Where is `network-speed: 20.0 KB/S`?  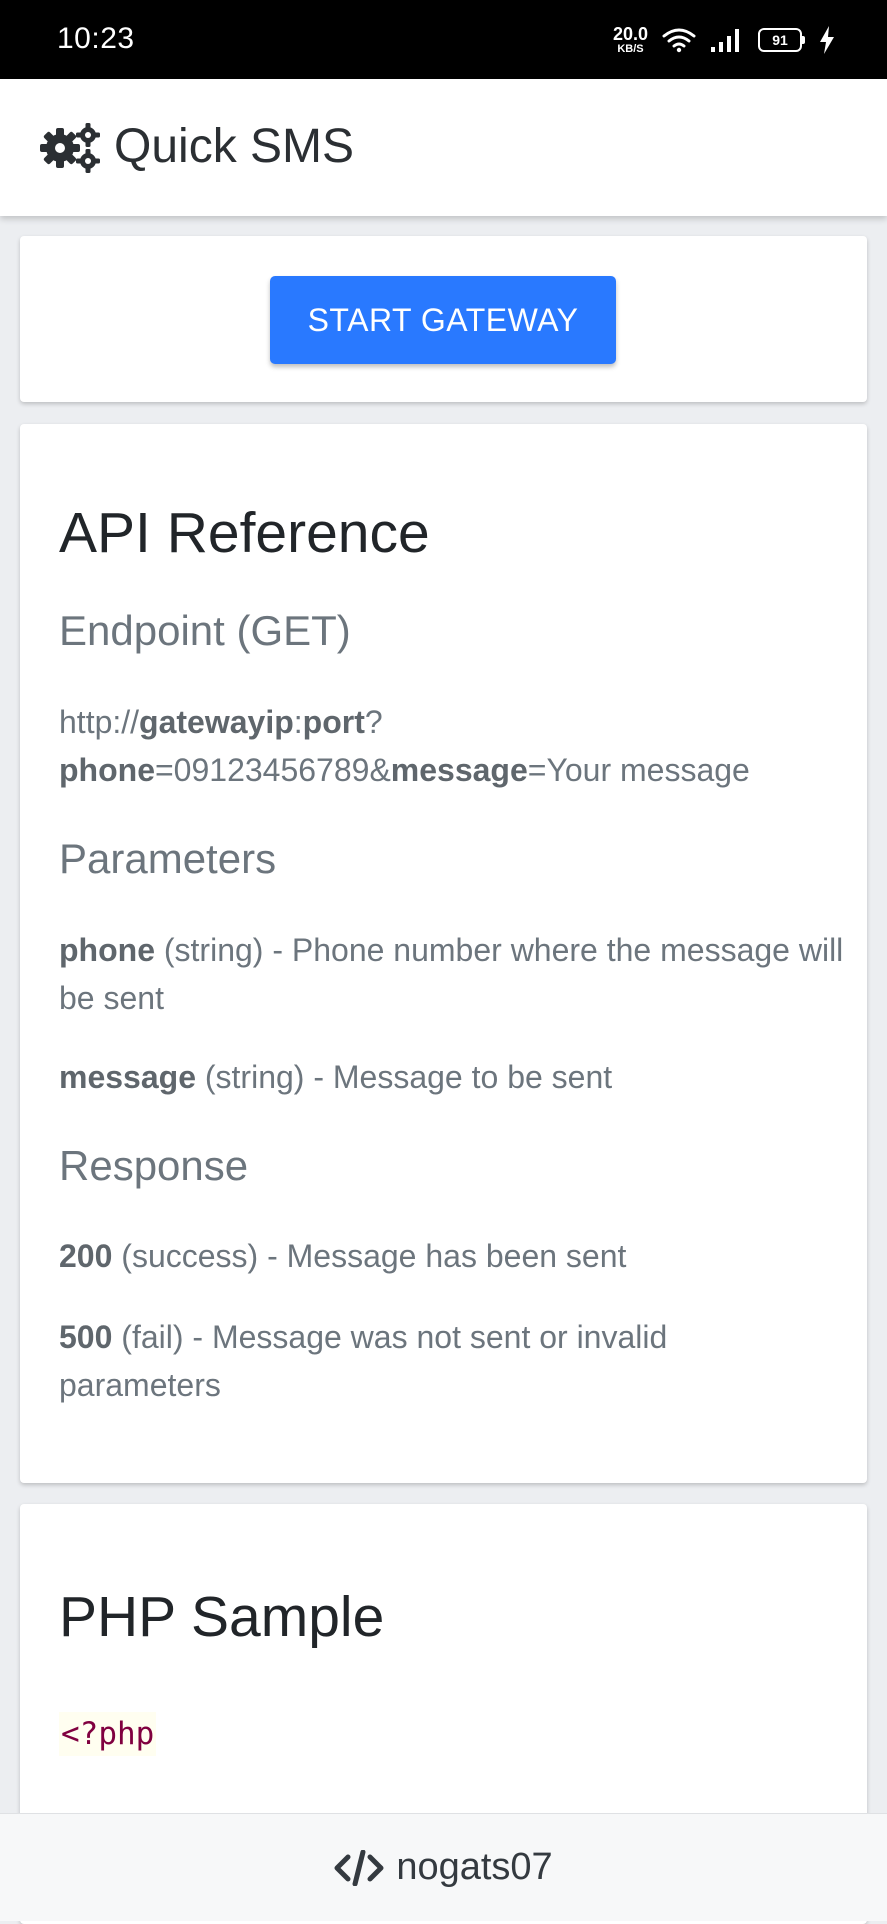
network-speed: 20.0 KB/S is located at coordinates (630, 40).